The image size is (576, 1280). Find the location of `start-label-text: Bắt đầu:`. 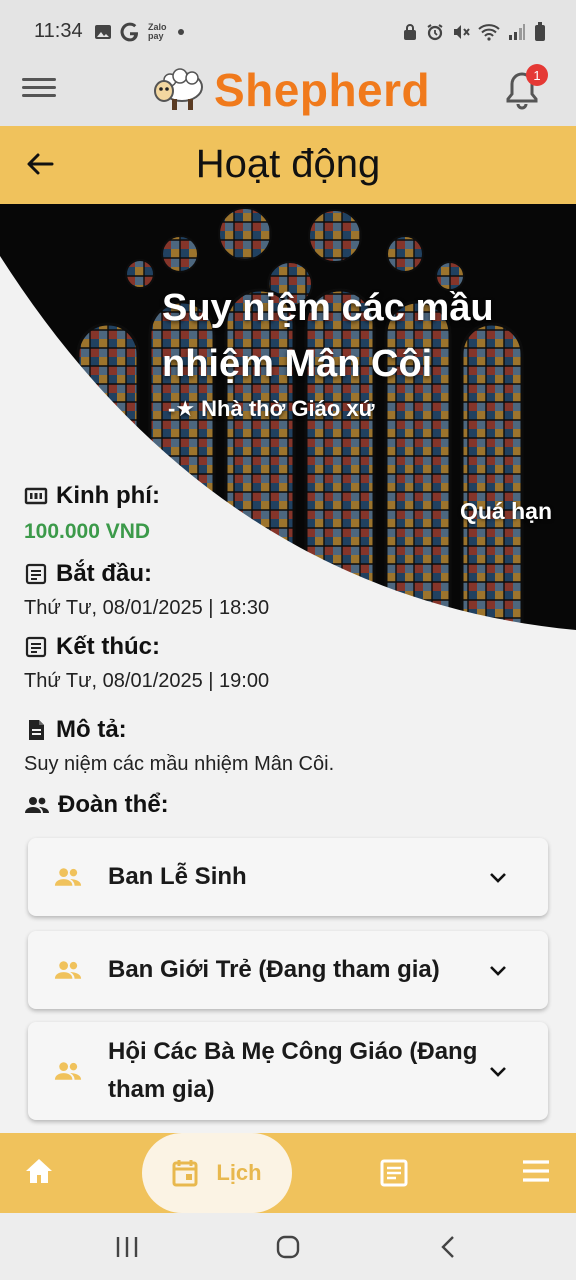

start-label-text: Bắt đầu: is located at coordinates (104, 573).